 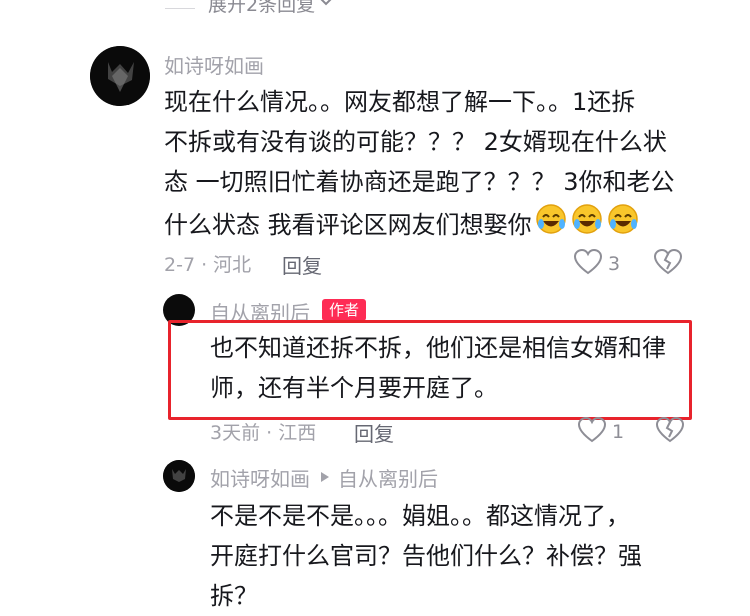 I want to click on reply-body: 也不知道还拆不拆，他们还是相信女婿和律 师，还有半个月要开庭了。, so click(x=445, y=368).